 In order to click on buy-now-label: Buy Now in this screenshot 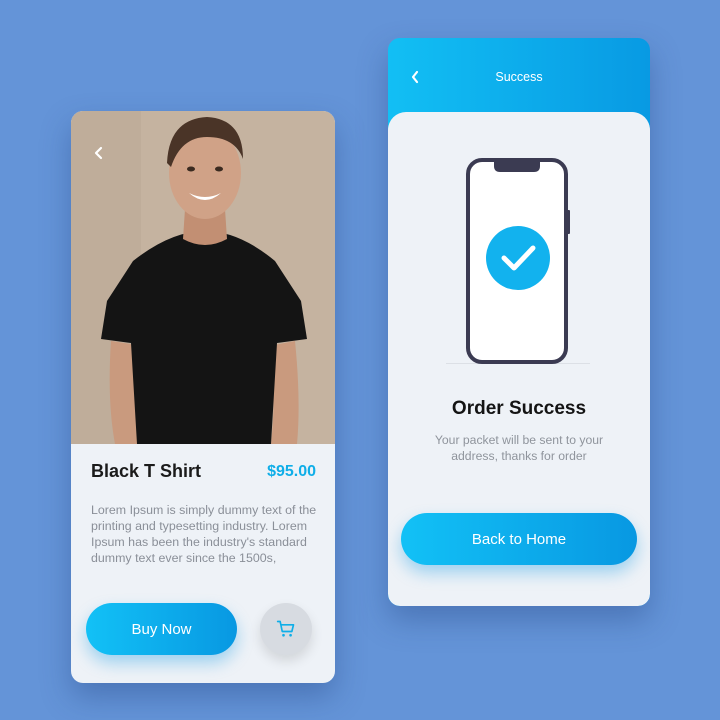, I will do `click(161, 629)`.